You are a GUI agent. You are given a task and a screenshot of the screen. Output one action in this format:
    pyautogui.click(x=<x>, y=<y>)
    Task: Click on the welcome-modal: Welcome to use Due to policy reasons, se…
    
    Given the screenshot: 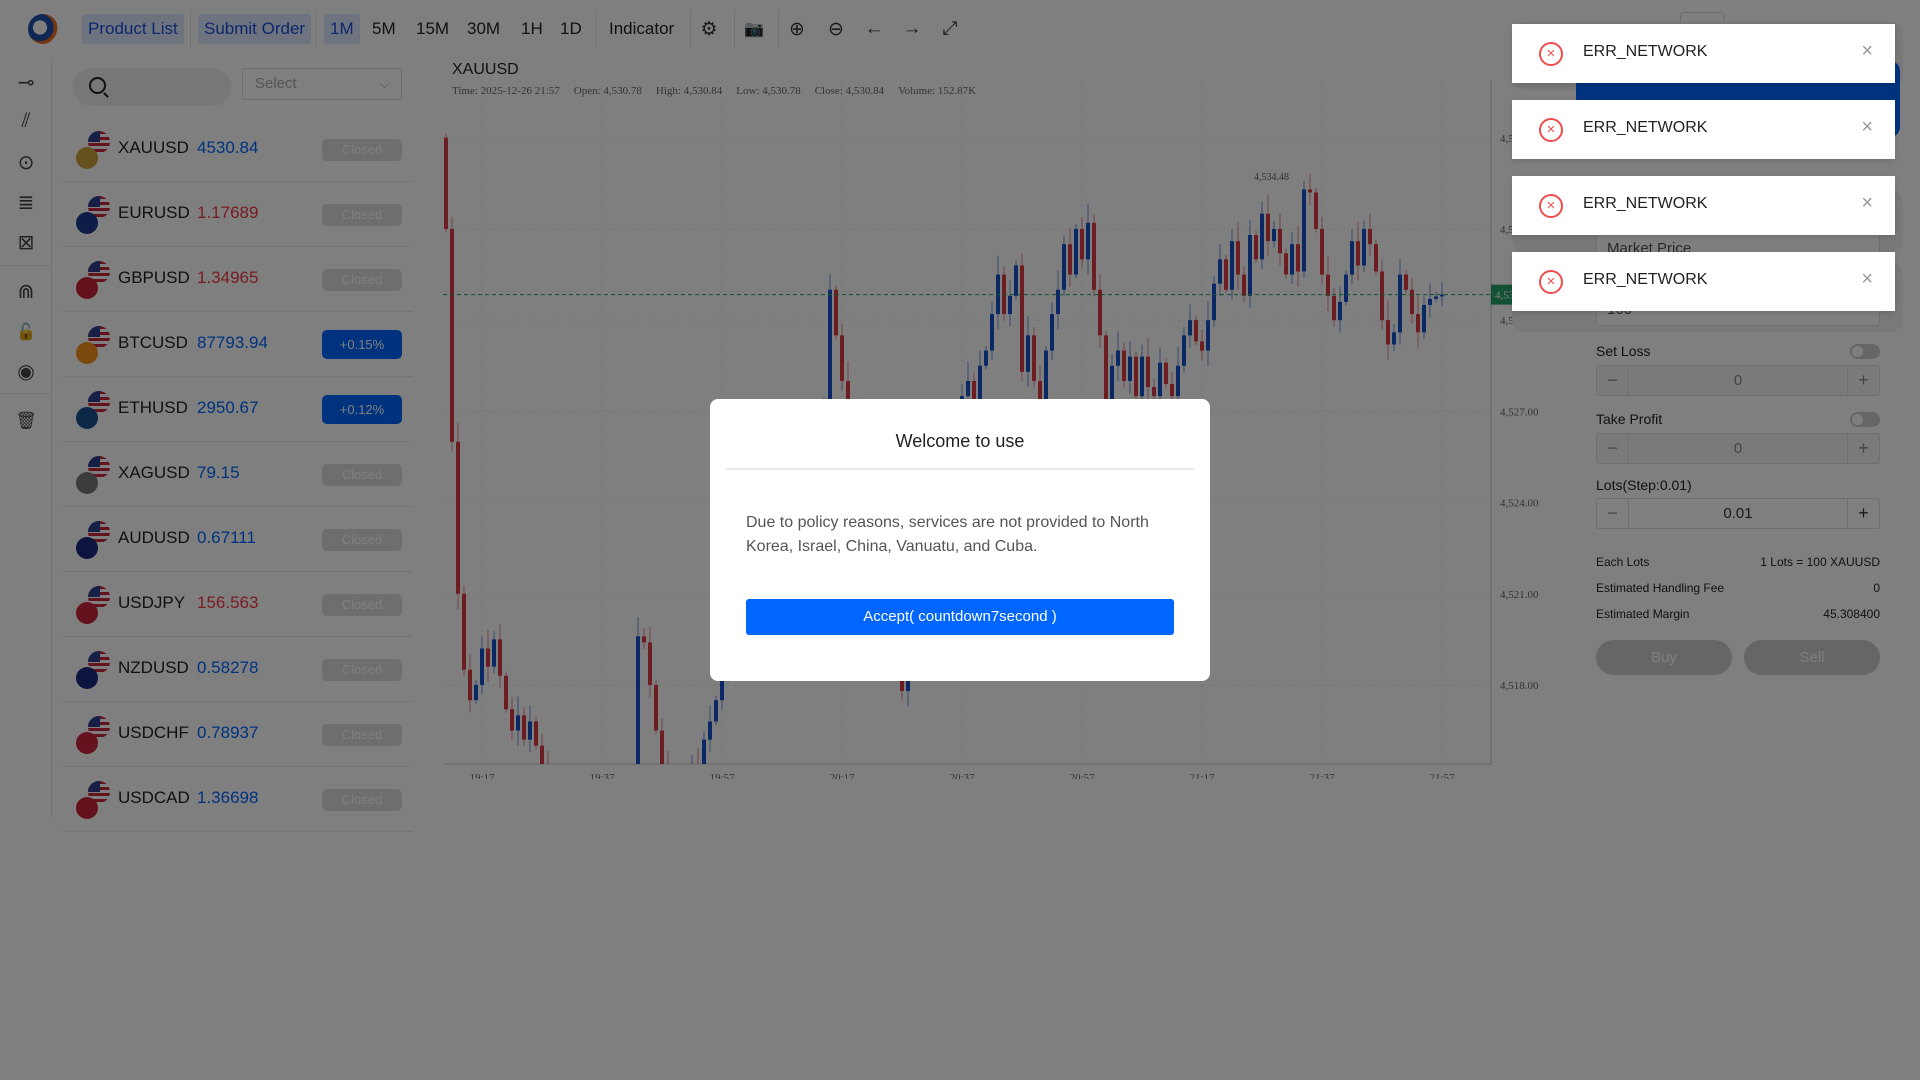 What is the action you would take?
    pyautogui.click(x=960, y=540)
    